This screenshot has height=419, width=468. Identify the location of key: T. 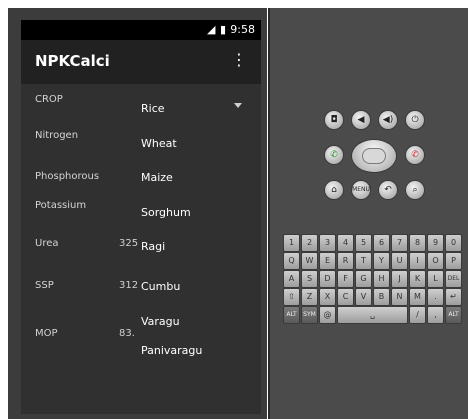
(363, 261).